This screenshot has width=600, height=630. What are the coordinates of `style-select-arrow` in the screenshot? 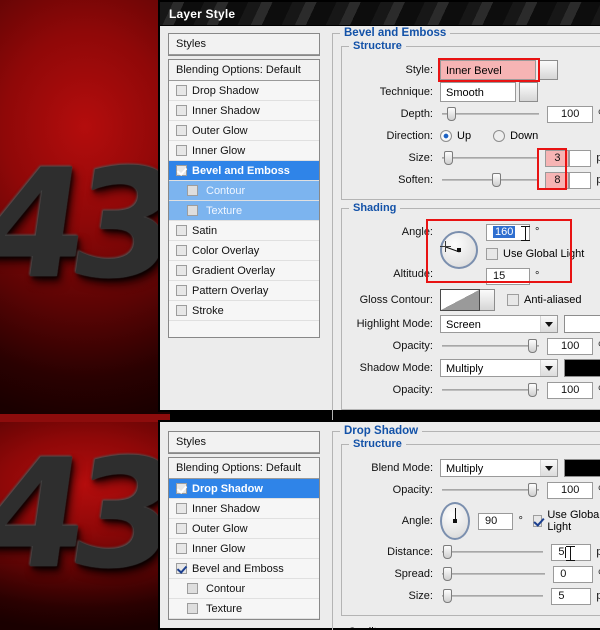 It's located at (548, 70).